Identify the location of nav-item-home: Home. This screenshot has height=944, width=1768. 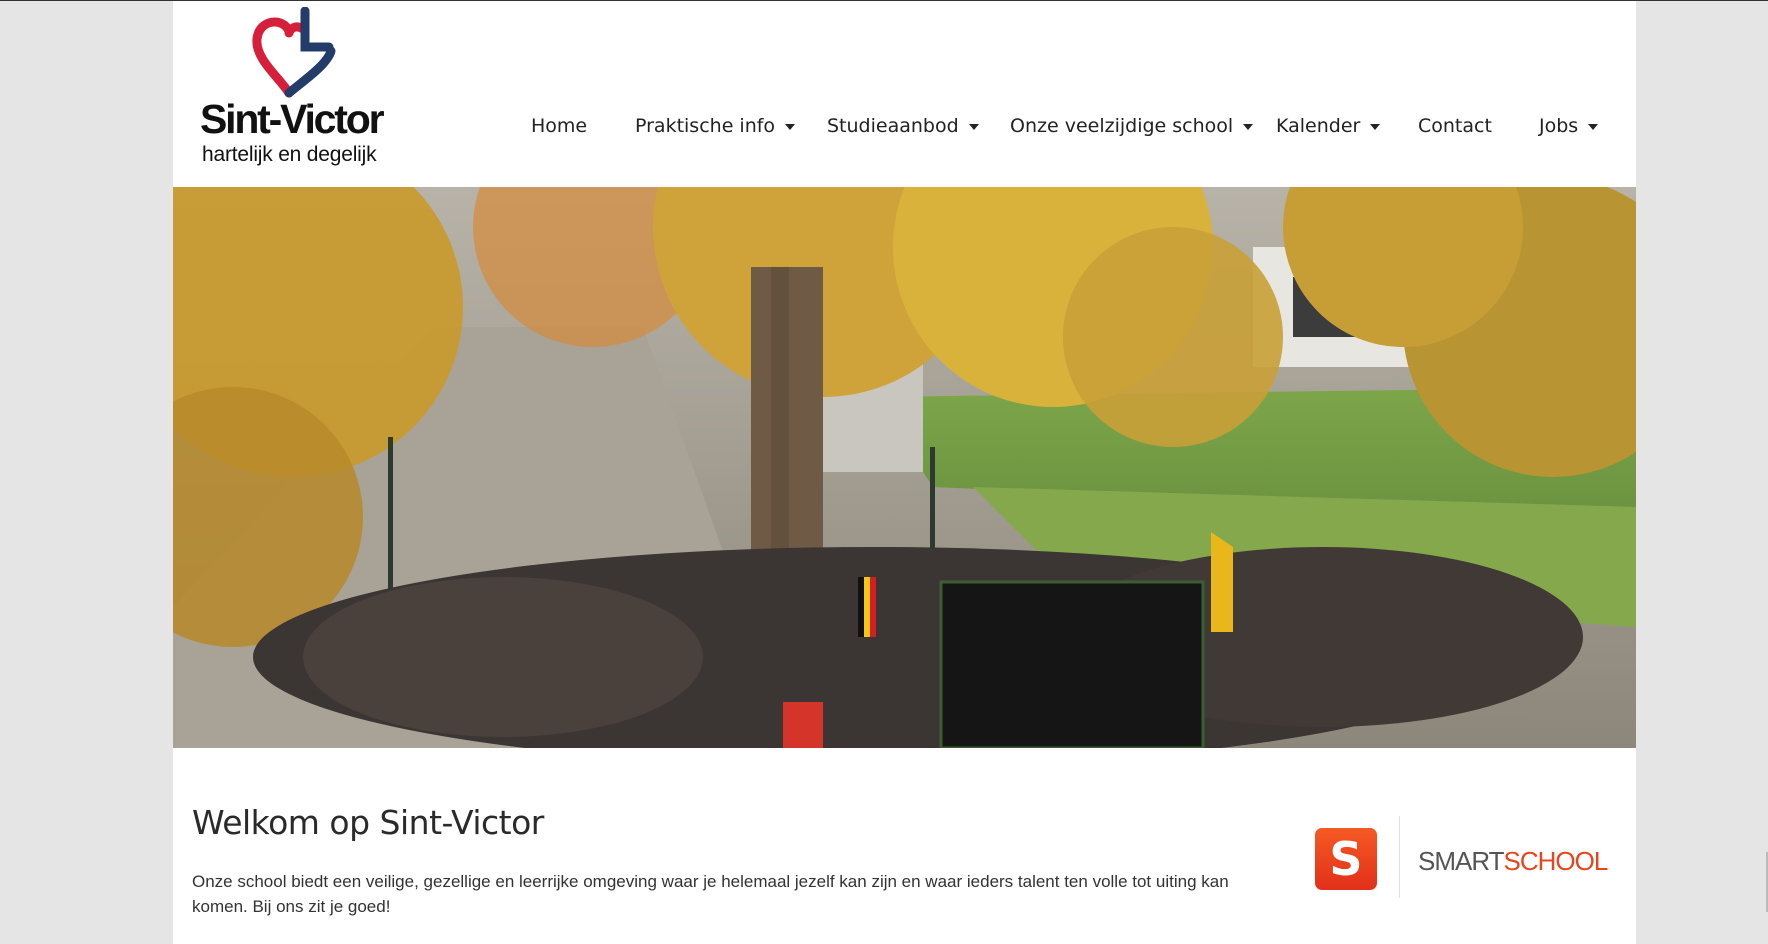
(559, 126).